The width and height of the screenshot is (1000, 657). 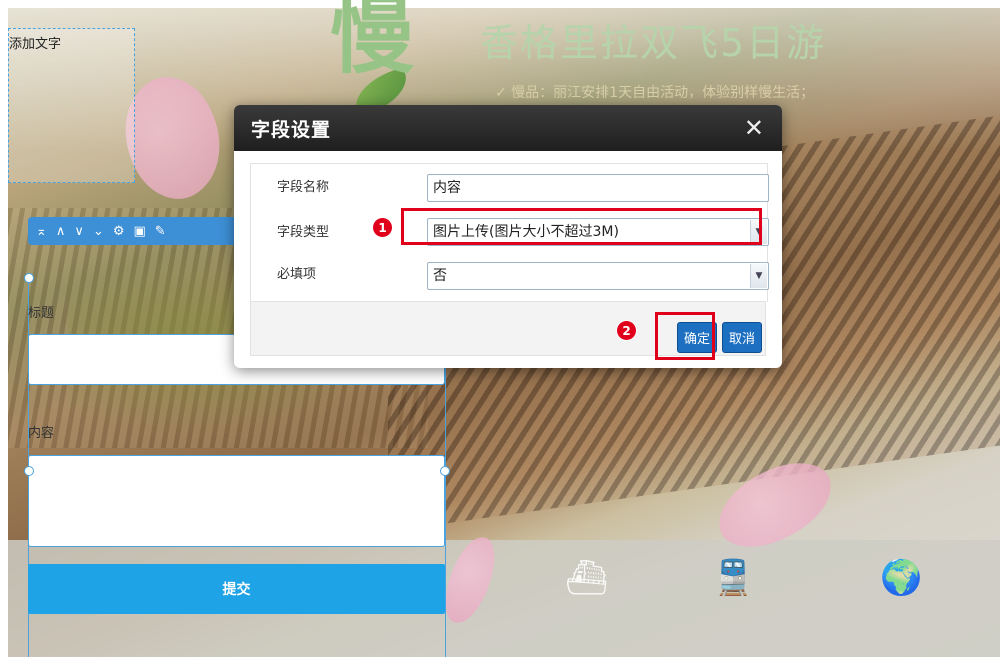 I want to click on required-label: 必填项, so click(x=297, y=274).